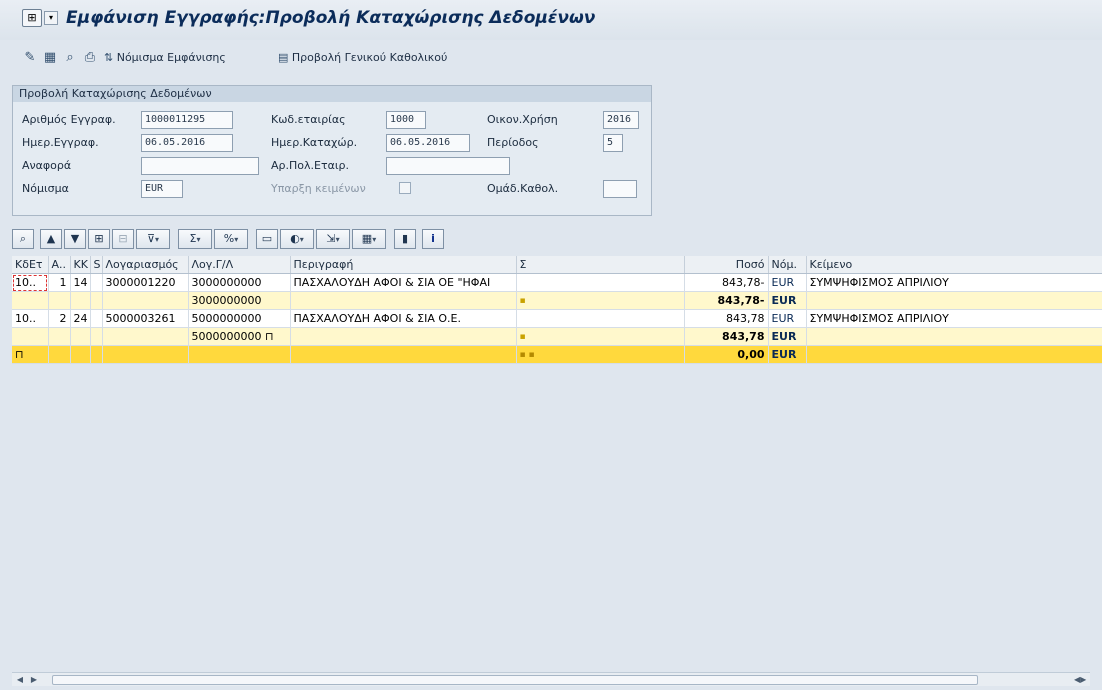  I want to click on subtotal-row: 3000000000 ▪ 843,78- EUR, so click(557, 300).